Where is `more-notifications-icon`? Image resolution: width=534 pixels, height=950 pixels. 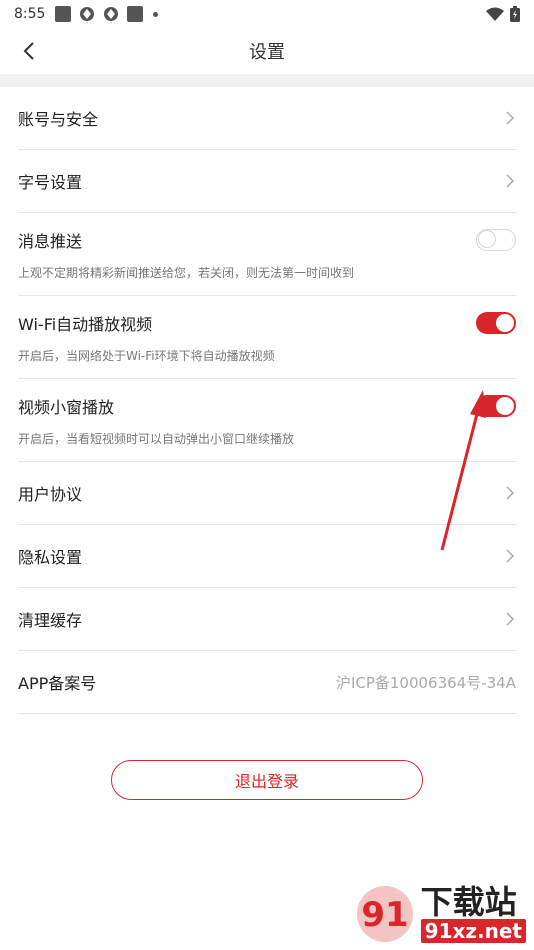
more-notifications-icon is located at coordinates (156, 14).